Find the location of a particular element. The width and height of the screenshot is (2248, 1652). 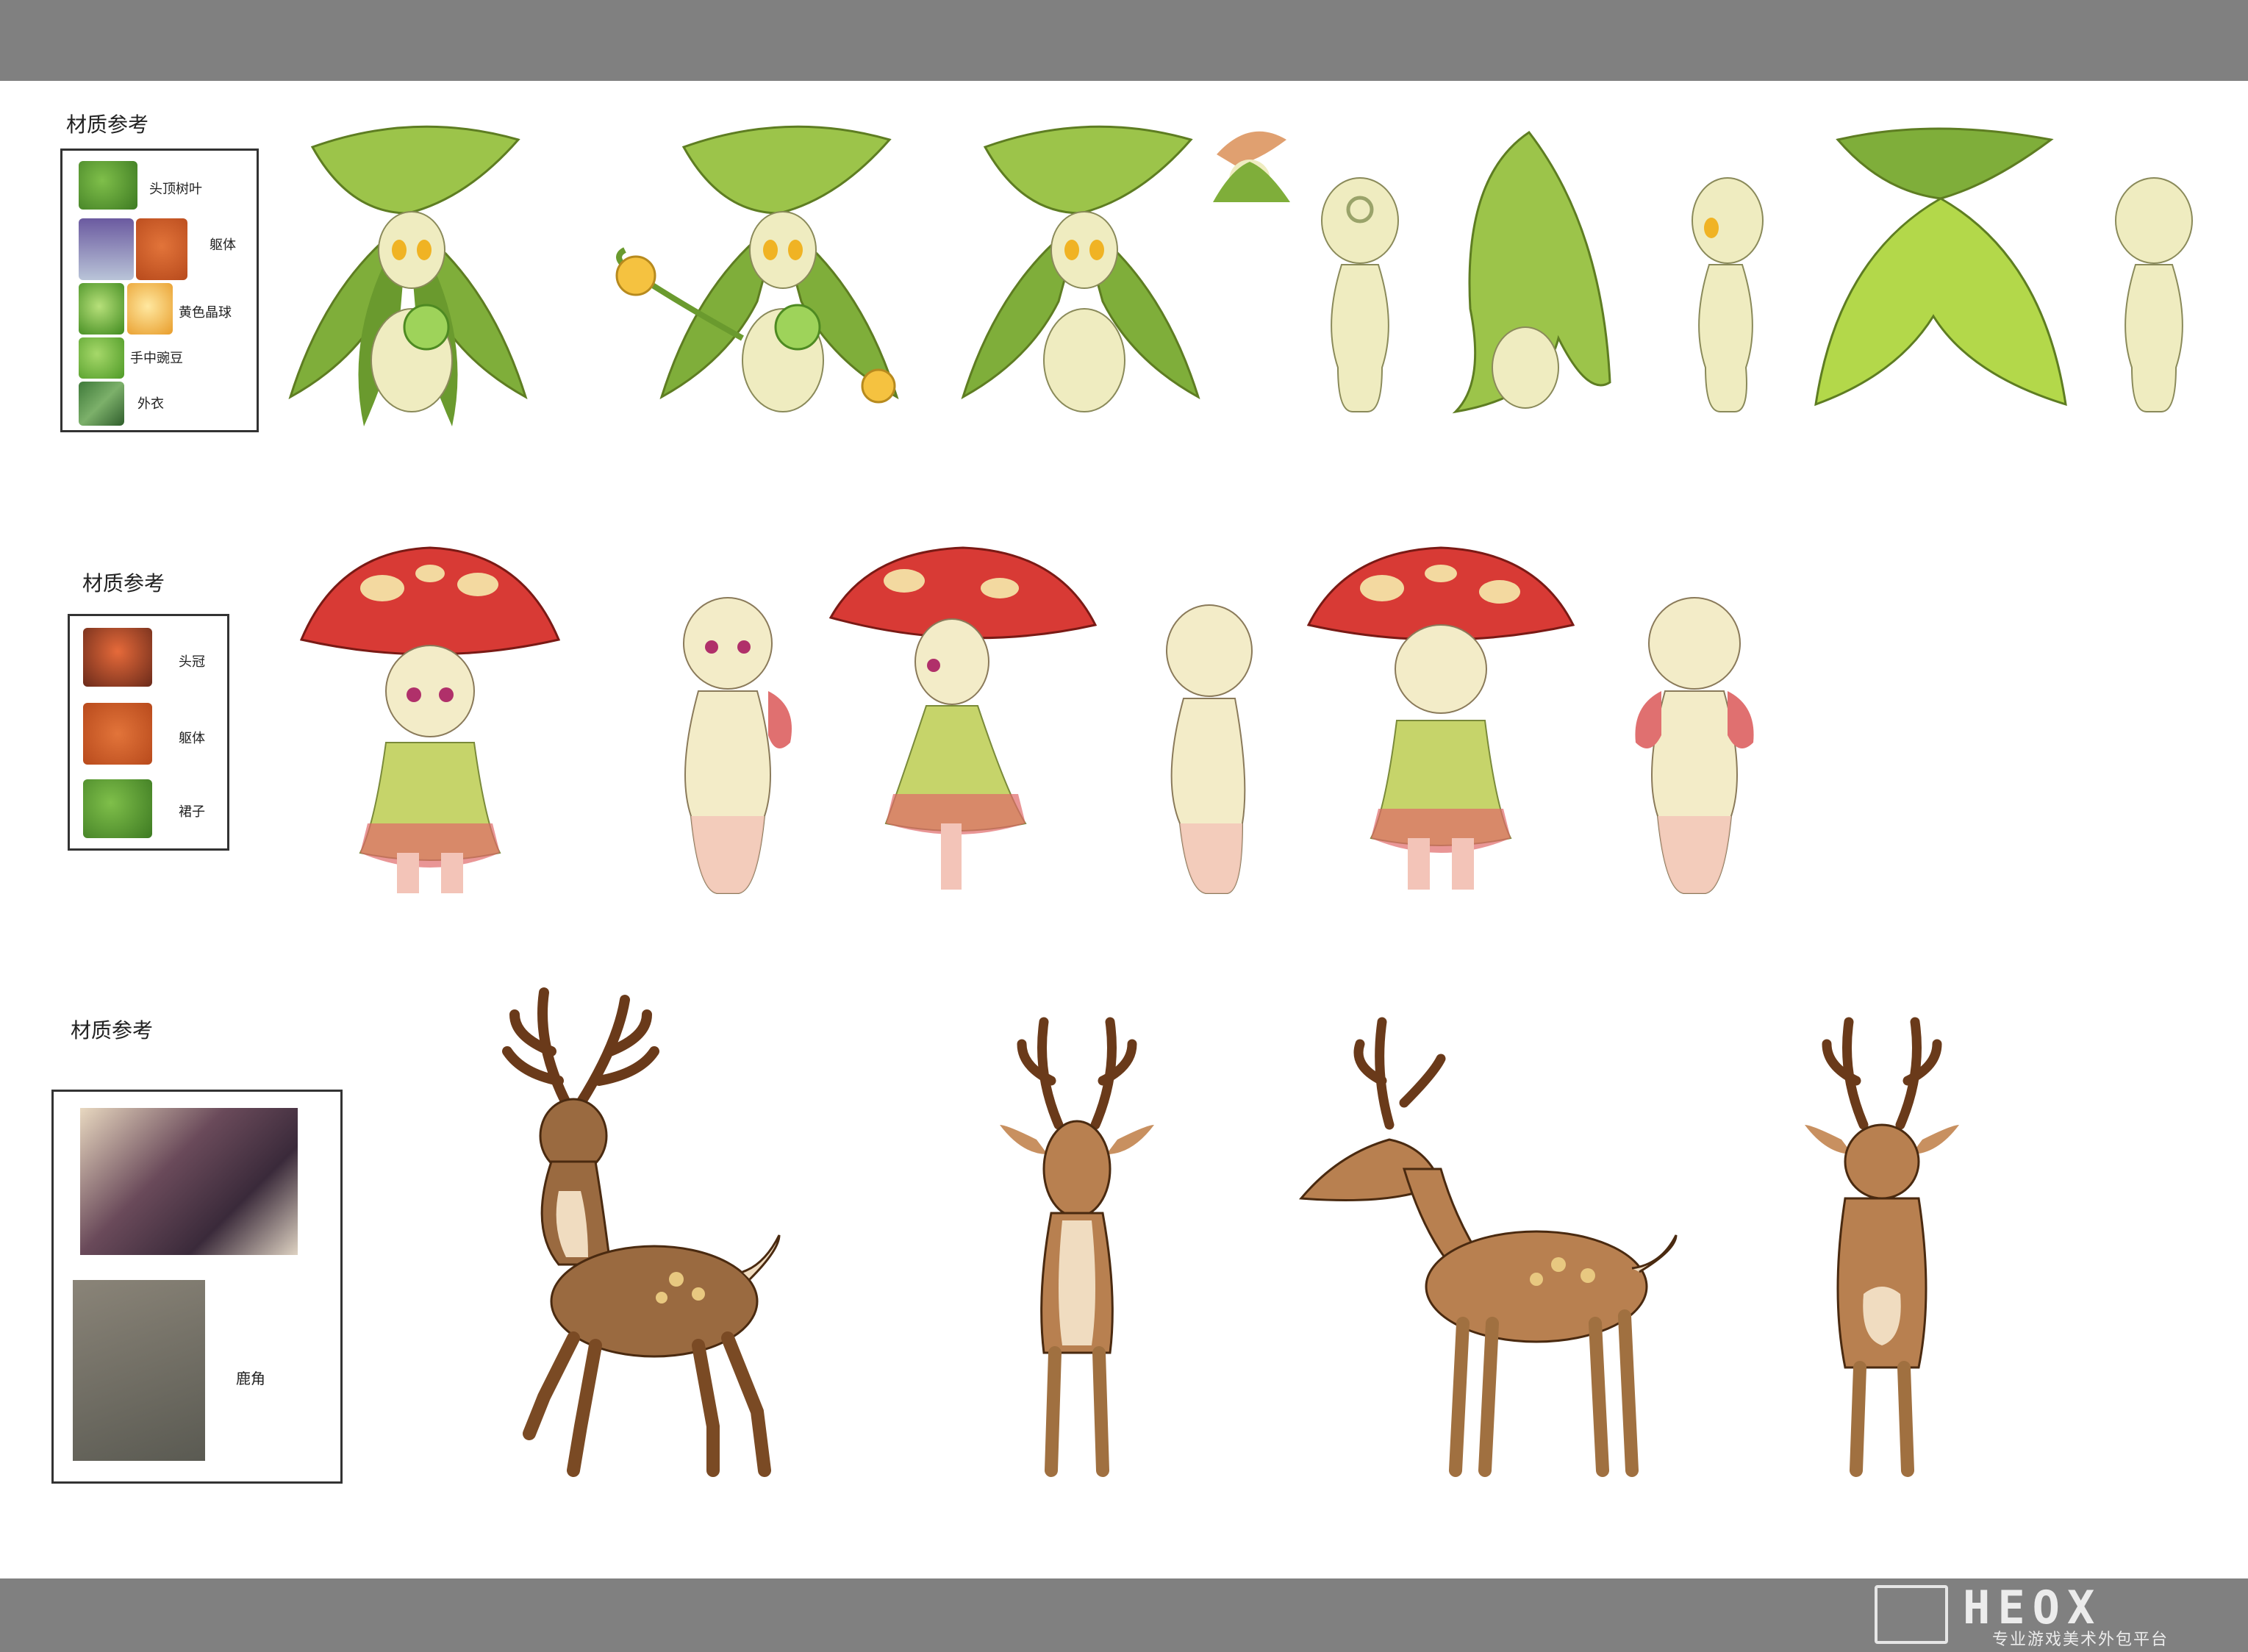

leaf-body-back is located at coordinates (2154, 294).